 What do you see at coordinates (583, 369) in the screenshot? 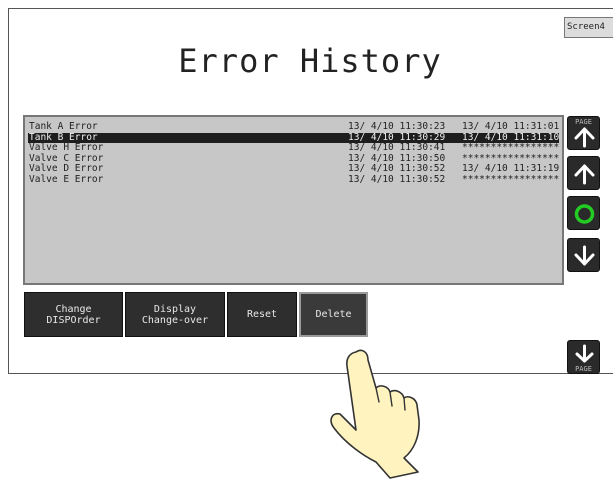
I see `page-down-label: PAGE` at bounding box center [583, 369].